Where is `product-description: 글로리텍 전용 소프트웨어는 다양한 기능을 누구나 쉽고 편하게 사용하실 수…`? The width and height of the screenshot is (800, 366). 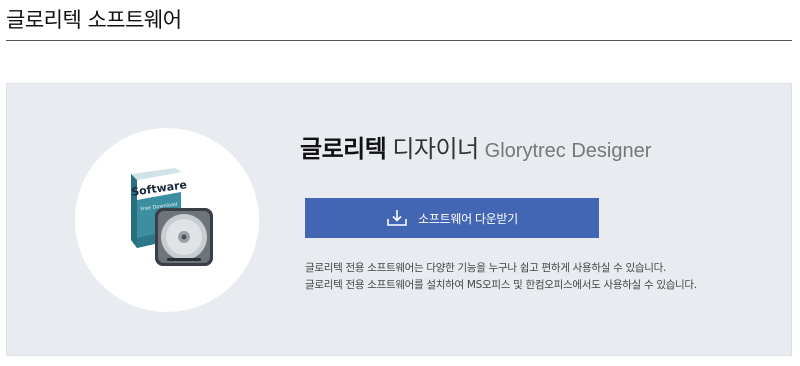
product-description: 글로리텍 전용 소프트웨어는 다양한 기능을 누구나 쉽고 편하게 사용하실 수… is located at coordinates (540, 277).